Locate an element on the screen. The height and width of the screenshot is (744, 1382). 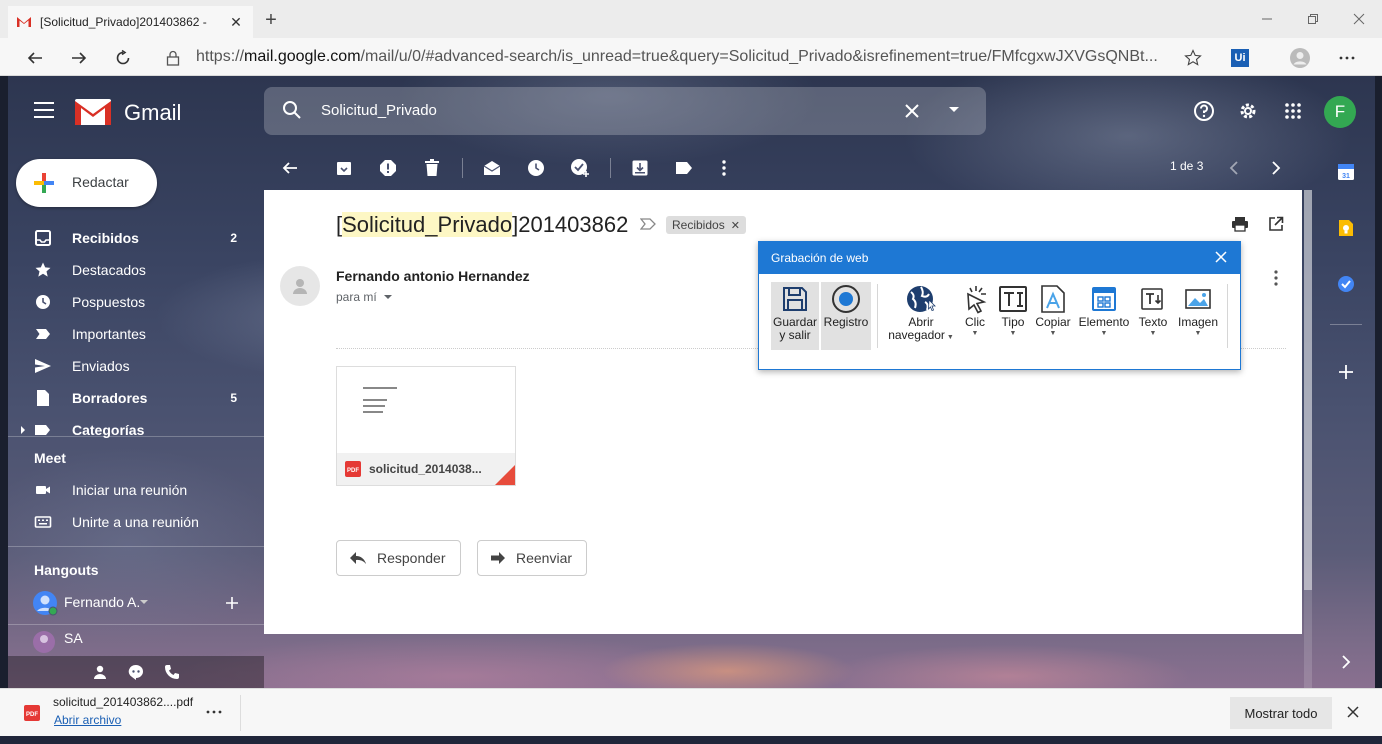
nav-item-important: Importantes is located at coordinates (136, 334).